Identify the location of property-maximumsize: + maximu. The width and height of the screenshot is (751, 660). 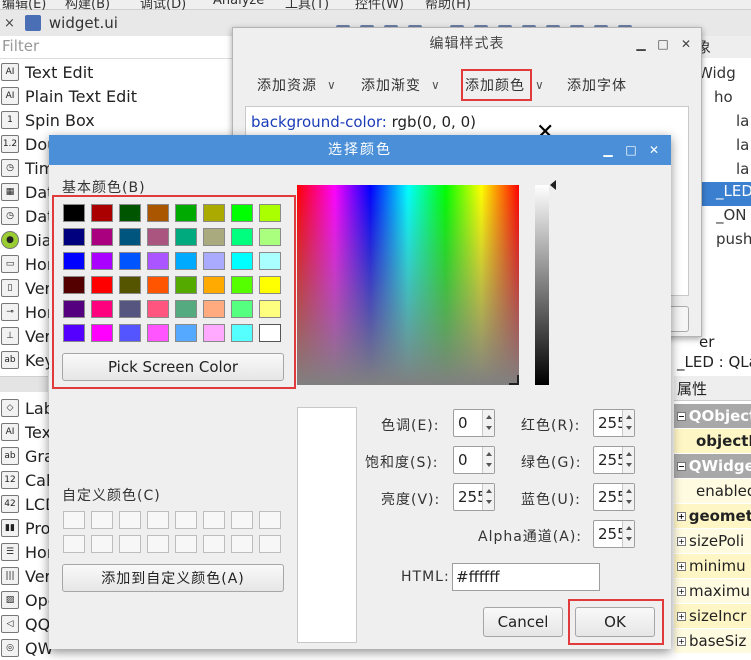
(712, 591).